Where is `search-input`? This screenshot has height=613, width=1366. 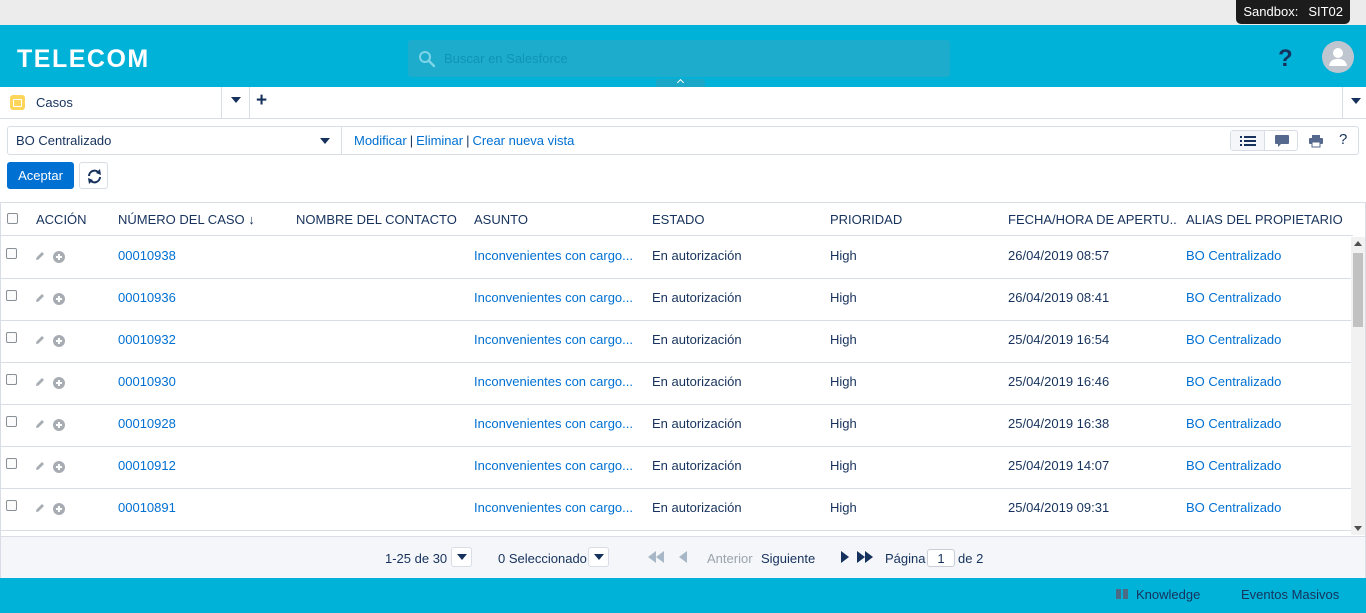 search-input is located at coordinates (689, 58).